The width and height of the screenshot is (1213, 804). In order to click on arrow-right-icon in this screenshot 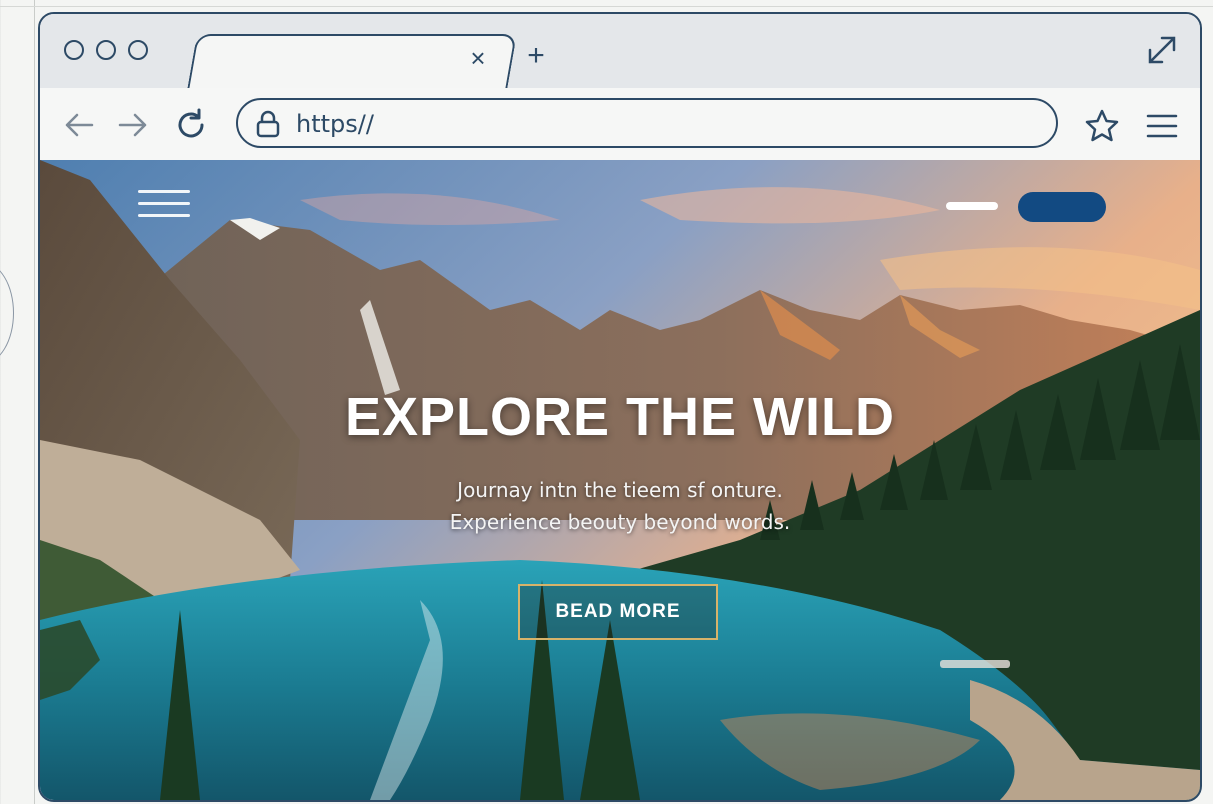, I will do `click(133, 125)`.